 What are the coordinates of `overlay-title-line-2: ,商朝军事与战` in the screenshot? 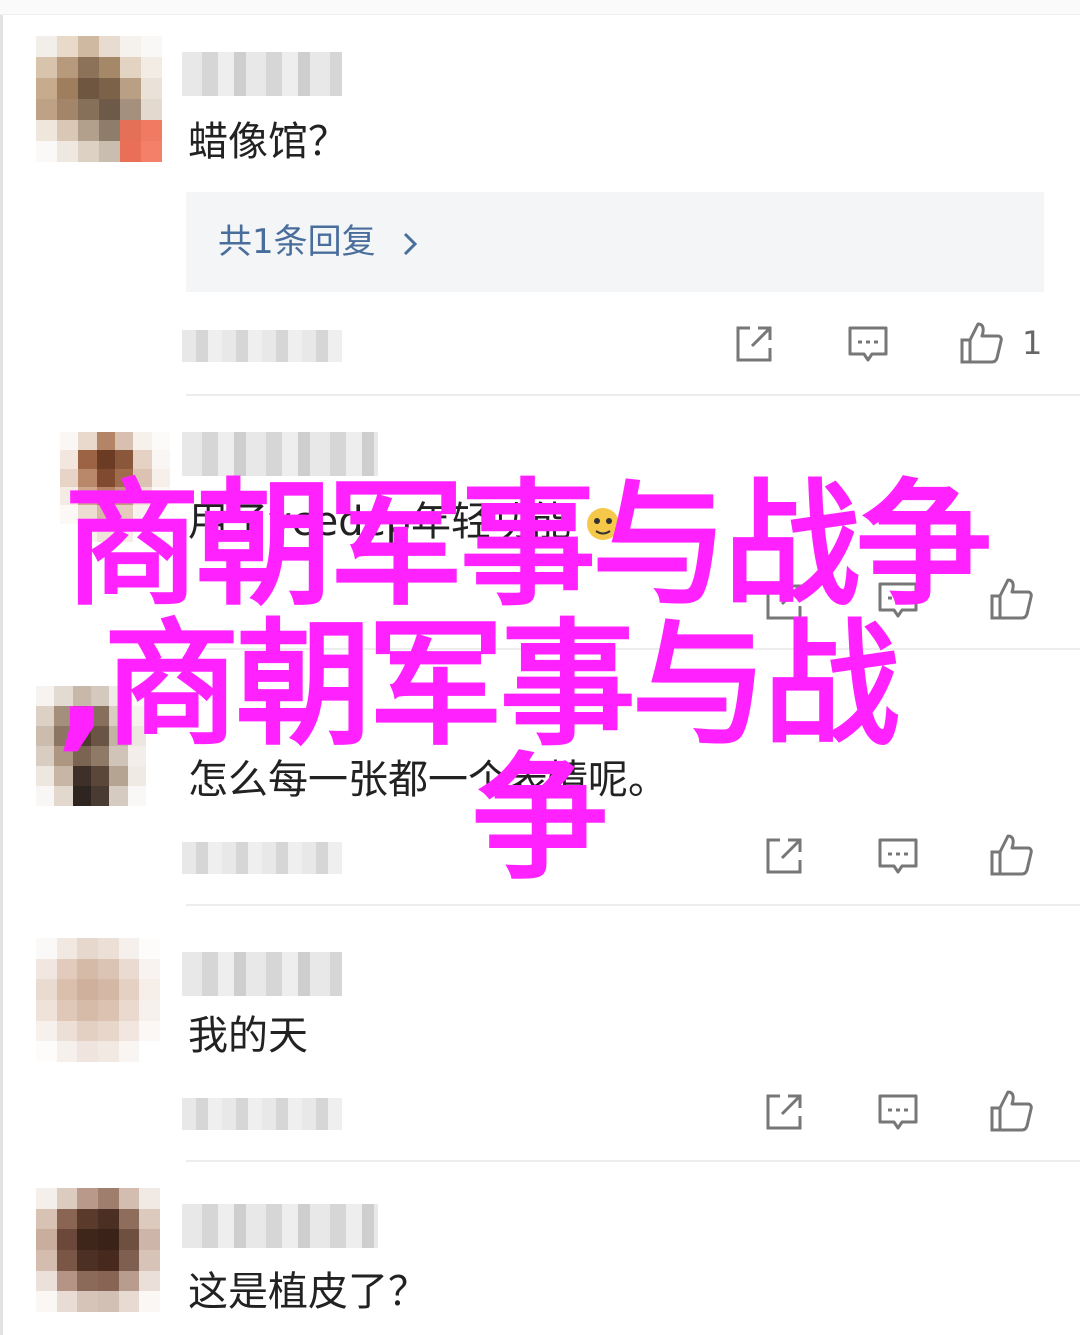 It's located at (478, 686).